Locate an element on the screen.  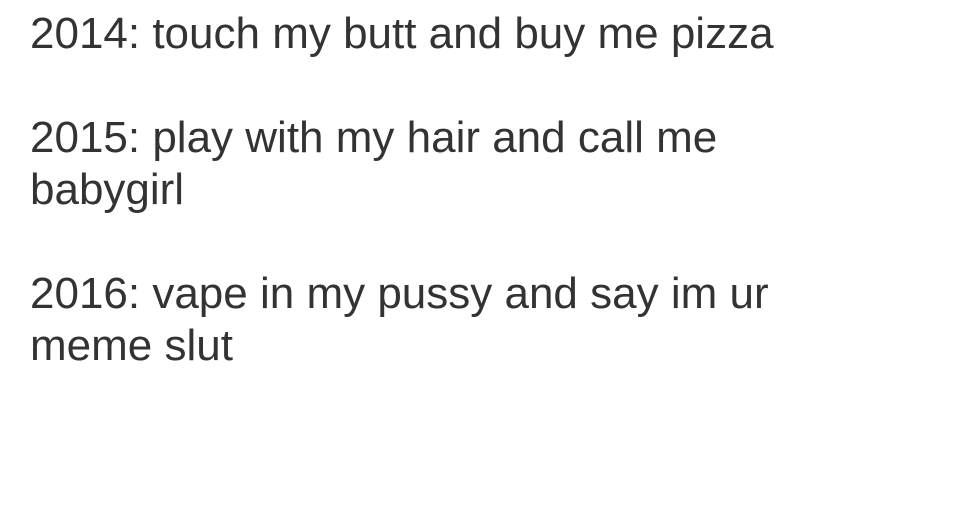
entry-line: meme slut is located at coordinates (131, 345).